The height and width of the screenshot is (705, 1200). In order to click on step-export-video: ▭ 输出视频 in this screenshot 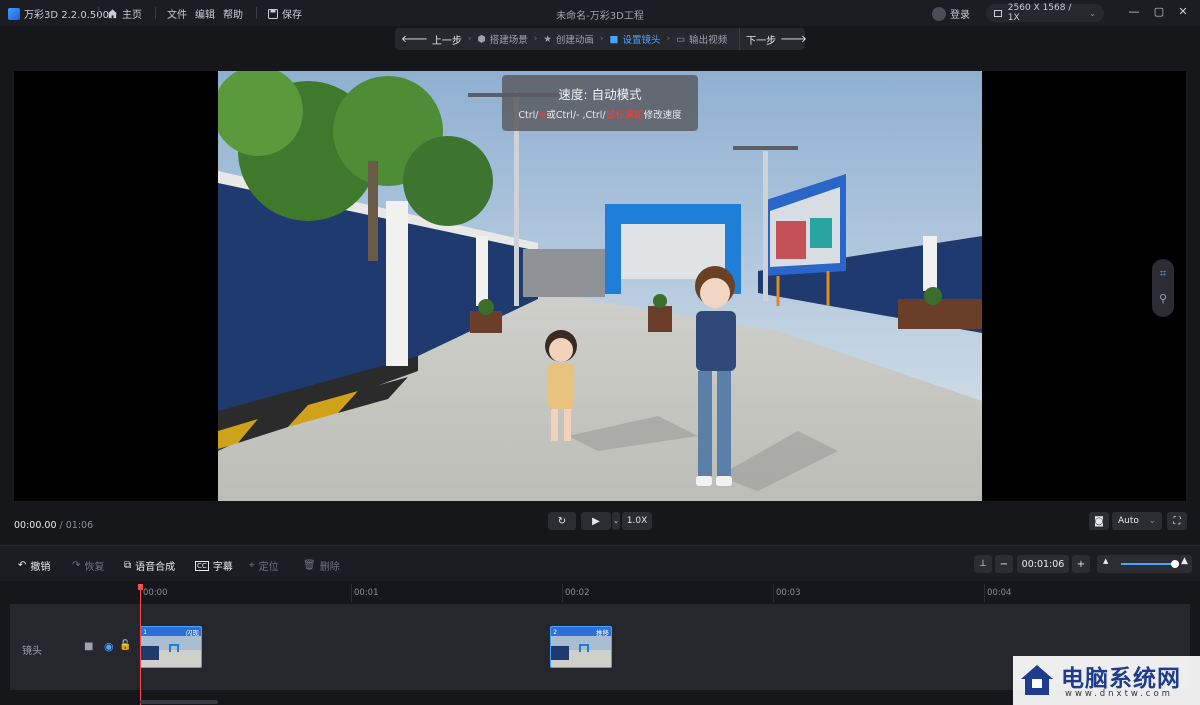, I will do `click(701, 39)`.